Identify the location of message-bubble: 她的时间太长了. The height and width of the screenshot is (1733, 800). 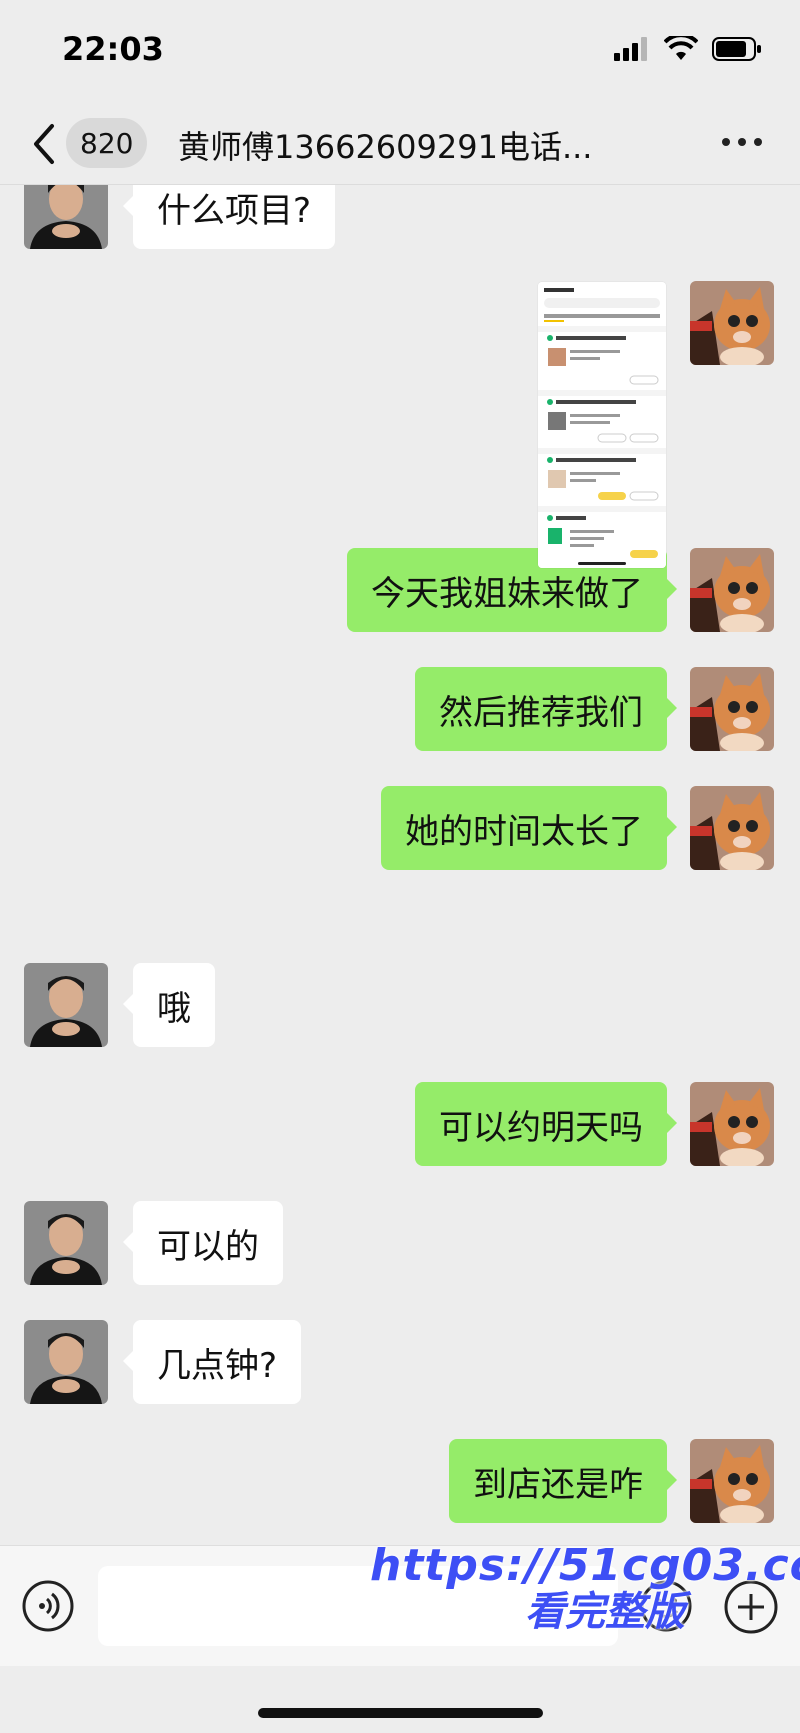
(529, 828).